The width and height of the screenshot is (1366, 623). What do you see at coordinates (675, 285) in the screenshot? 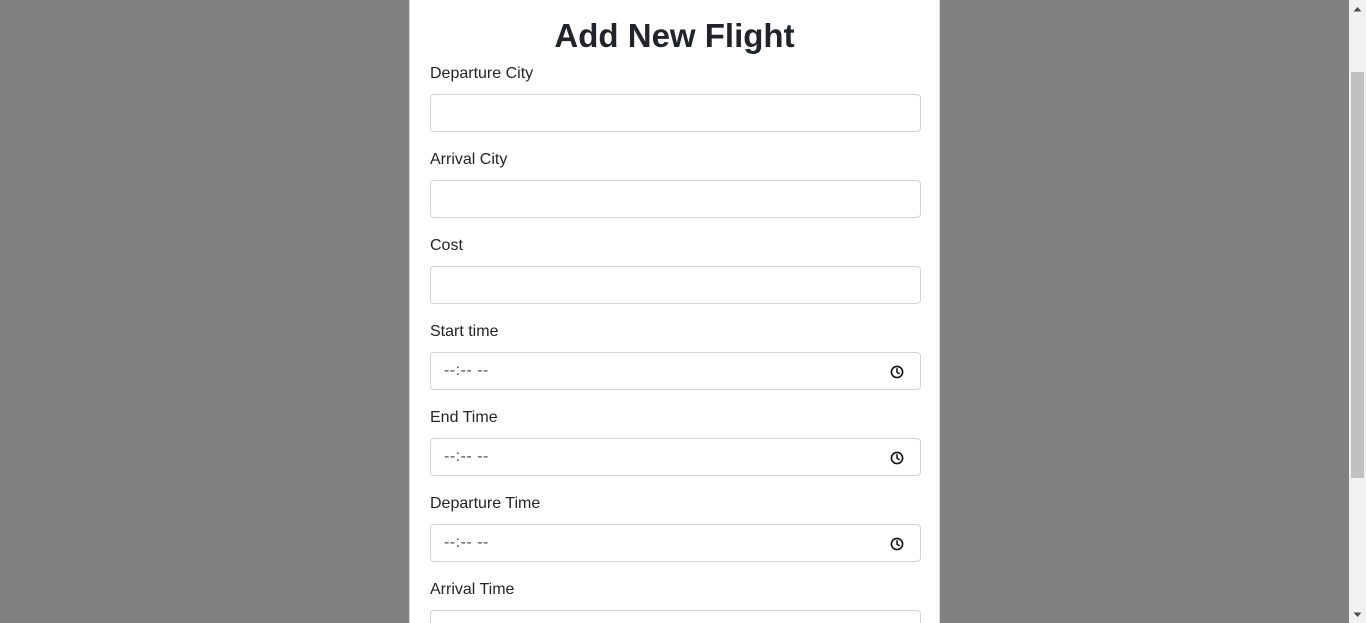
I see `cost-input` at bounding box center [675, 285].